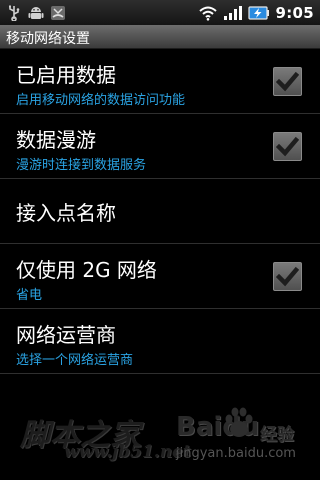  I want to click on setting-item-access-point-names: 接入点名称, so click(160, 211).